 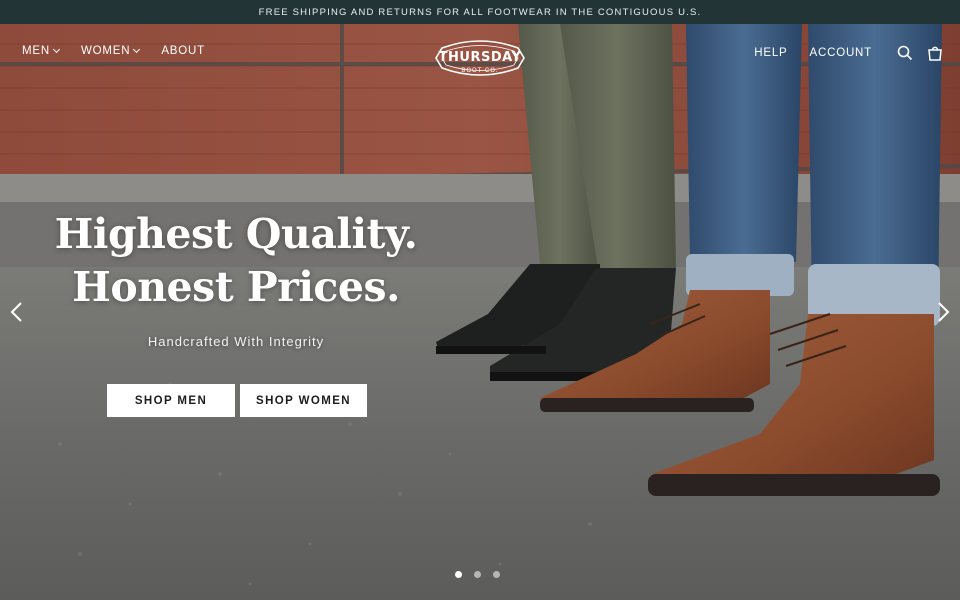 I want to click on nav-item-men: MEN, so click(x=41, y=51).